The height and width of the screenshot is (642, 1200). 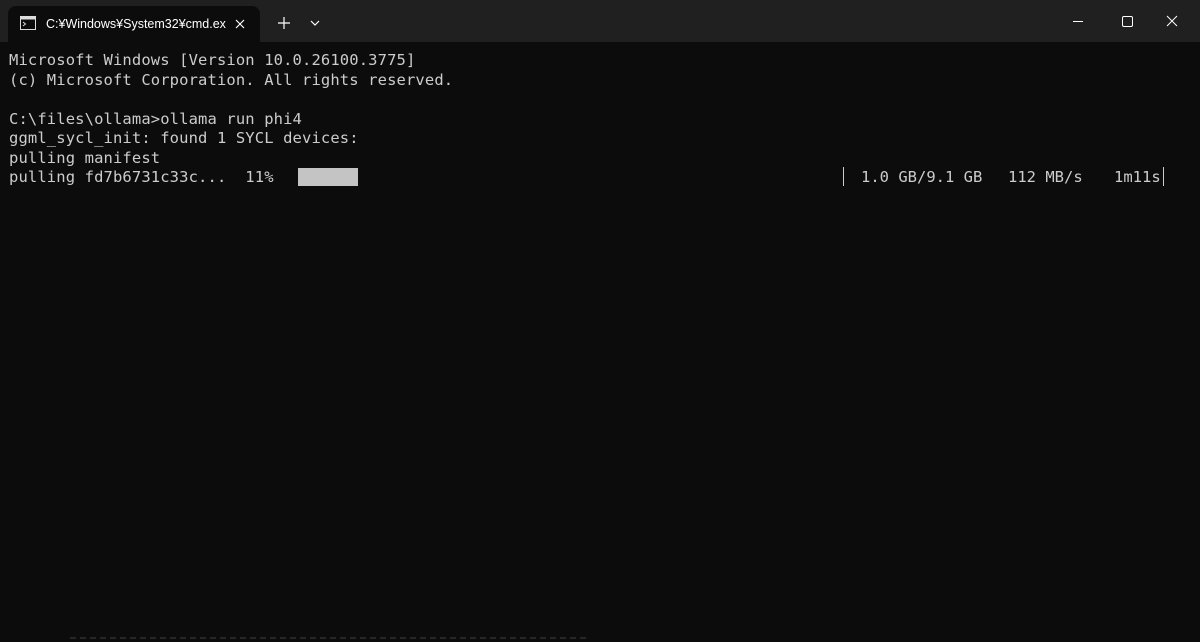 I want to click on terminal-icon, so click(x=28, y=23).